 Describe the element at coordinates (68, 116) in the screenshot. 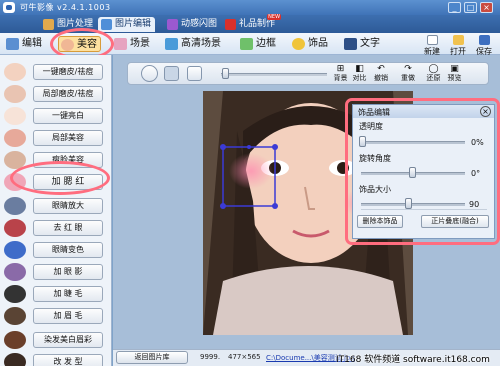

I see `whiten-button: 一键亮白` at that location.